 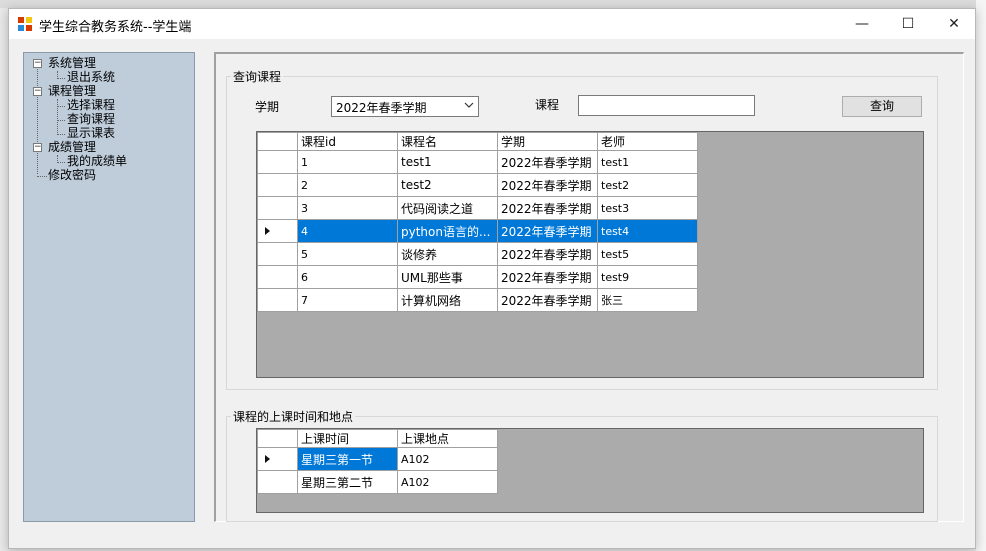 What do you see at coordinates (447, 300) in the screenshot?
I see `table-cell: 计算机网络` at bounding box center [447, 300].